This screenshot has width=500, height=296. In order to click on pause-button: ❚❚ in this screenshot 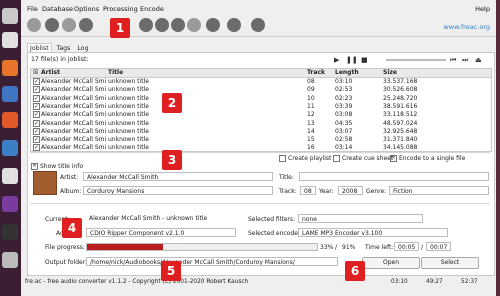, I will do `click(352, 60)`.